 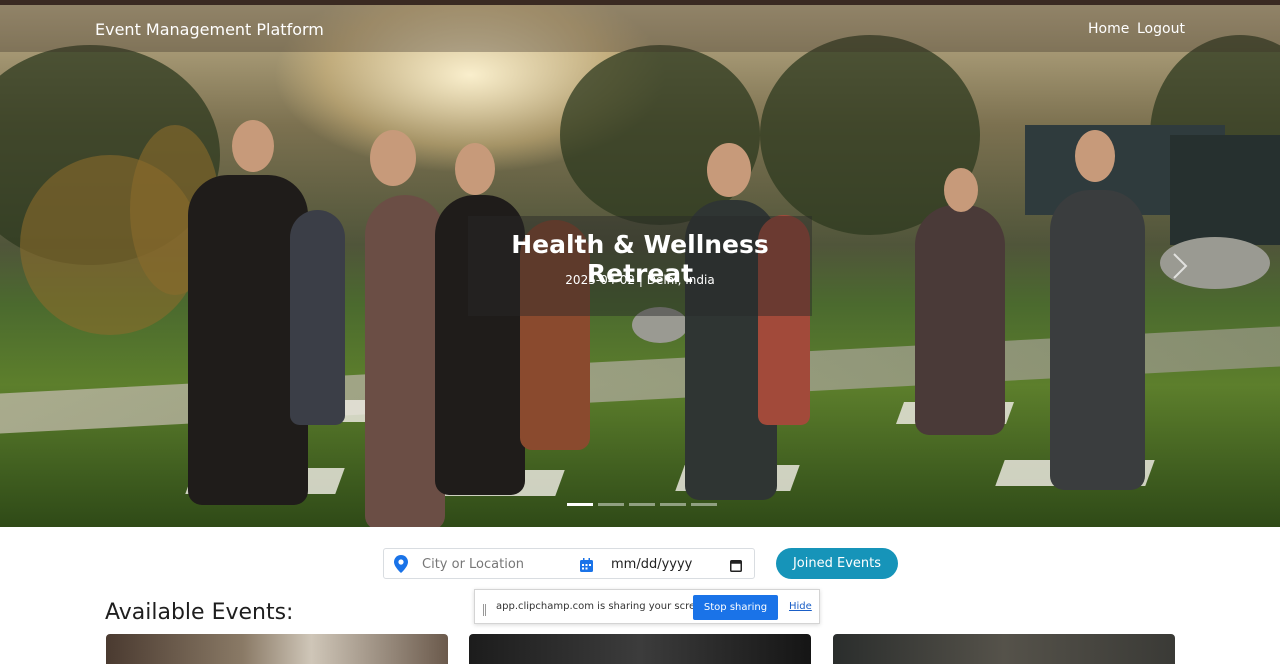 I want to click on date-picker-icon, so click(x=736, y=564).